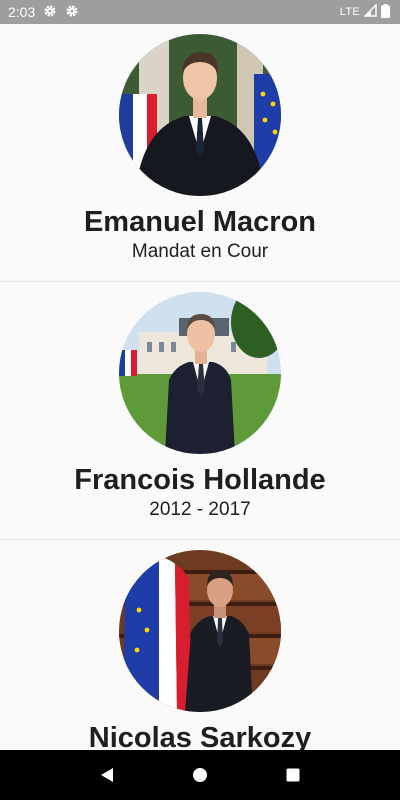 The height and width of the screenshot is (800, 400). What do you see at coordinates (385, 12) in the screenshot?
I see `battery-icon` at bounding box center [385, 12].